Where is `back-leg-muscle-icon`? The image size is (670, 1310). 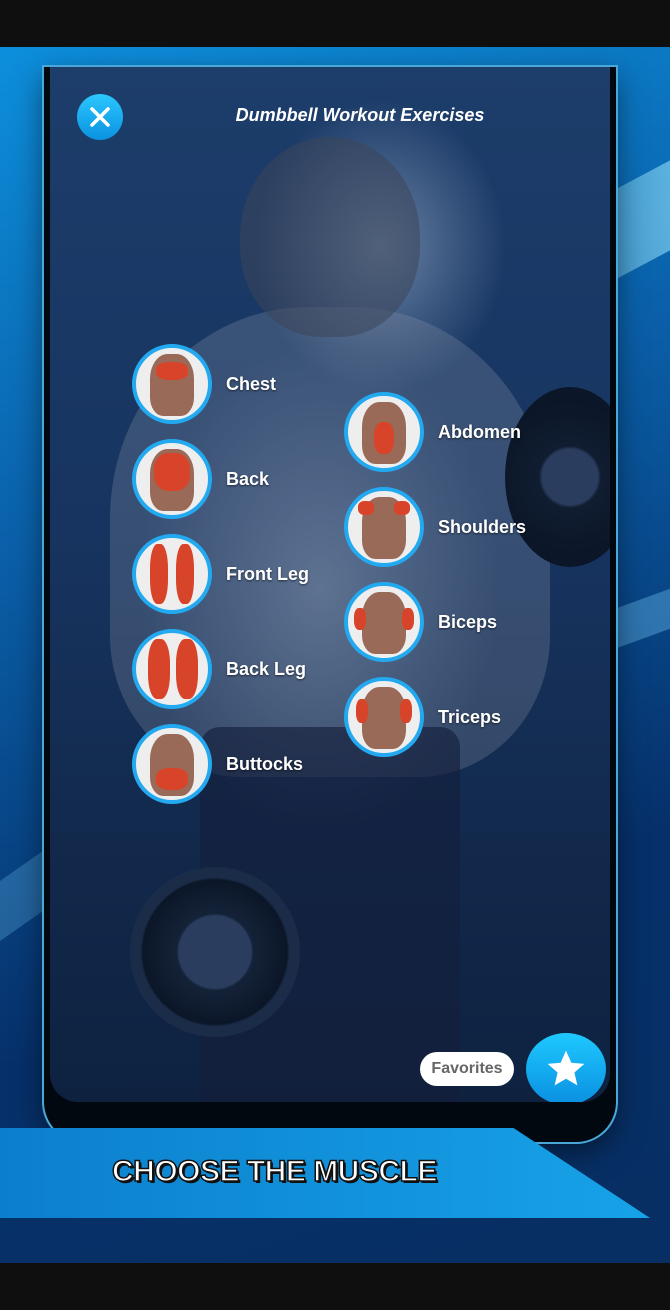 back-leg-muscle-icon is located at coordinates (172, 669).